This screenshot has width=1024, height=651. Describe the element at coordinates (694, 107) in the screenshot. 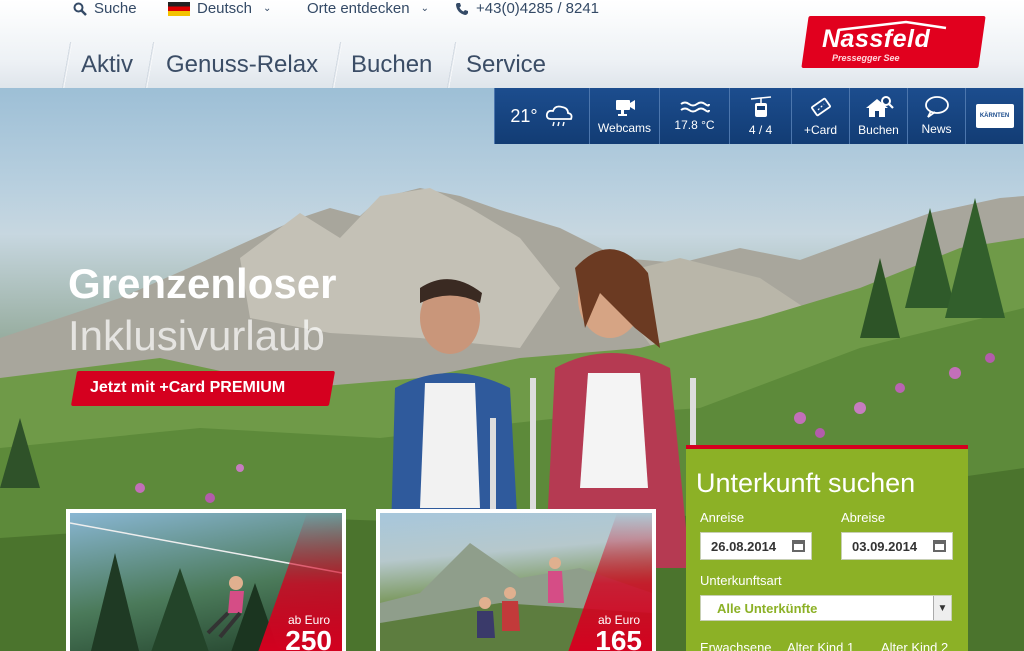

I see `water-waves-icon` at that location.